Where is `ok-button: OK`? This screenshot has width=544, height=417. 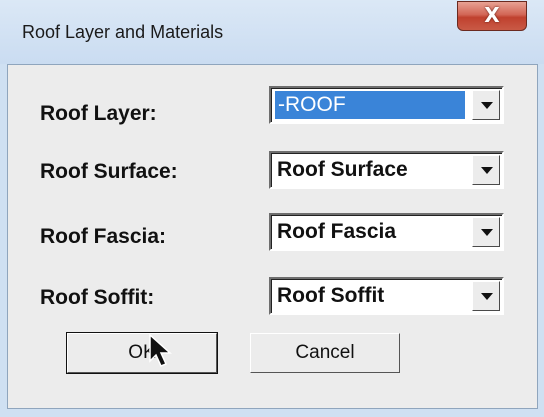
ok-button: OK is located at coordinates (142, 353).